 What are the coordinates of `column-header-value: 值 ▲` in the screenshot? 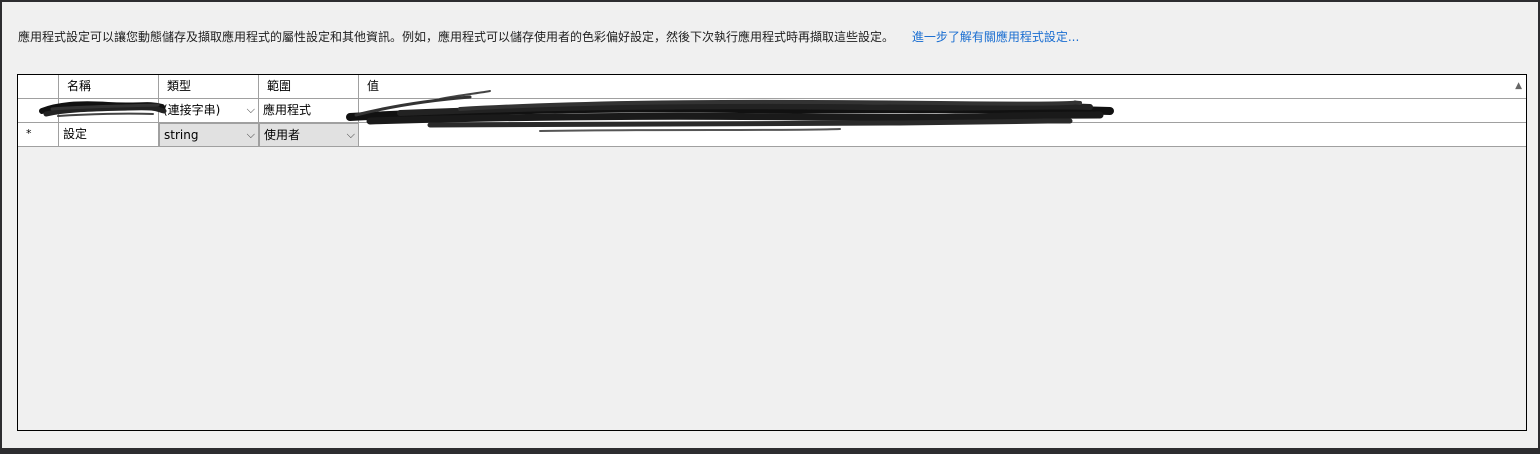 It's located at (942, 87).